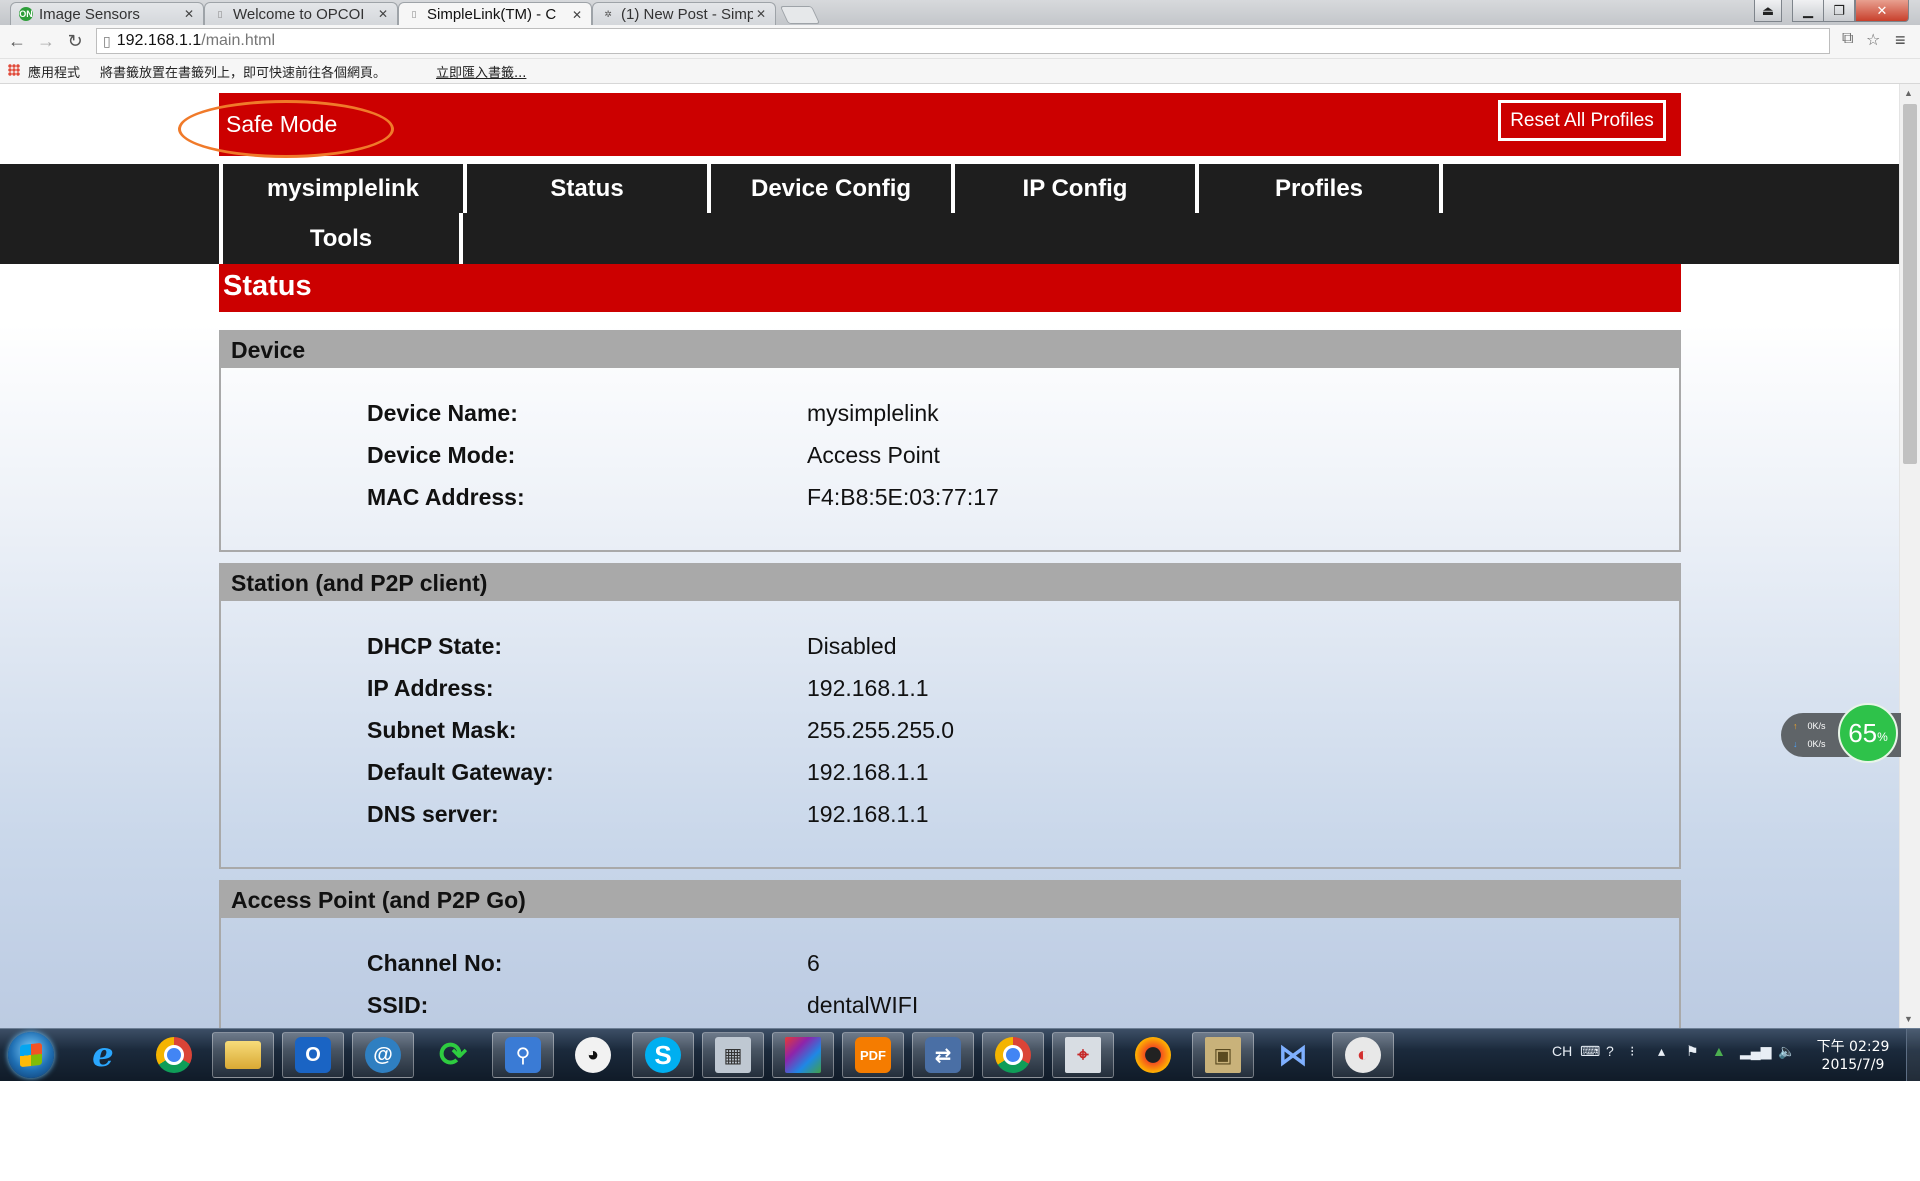 Image resolution: width=1920 pixels, height=1181 pixels. What do you see at coordinates (1873, 40) in the screenshot?
I see `bookmark-star-icon: ☆` at bounding box center [1873, 40].